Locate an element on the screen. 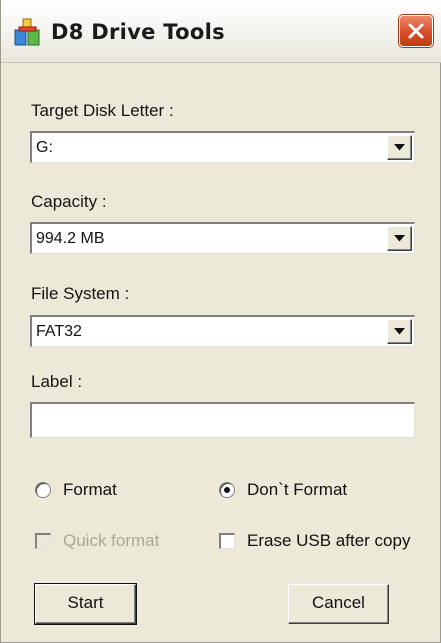 This screenshot has width=441, height=643. capacity-select: 994.2 MB is located at coordinates (222, 238).